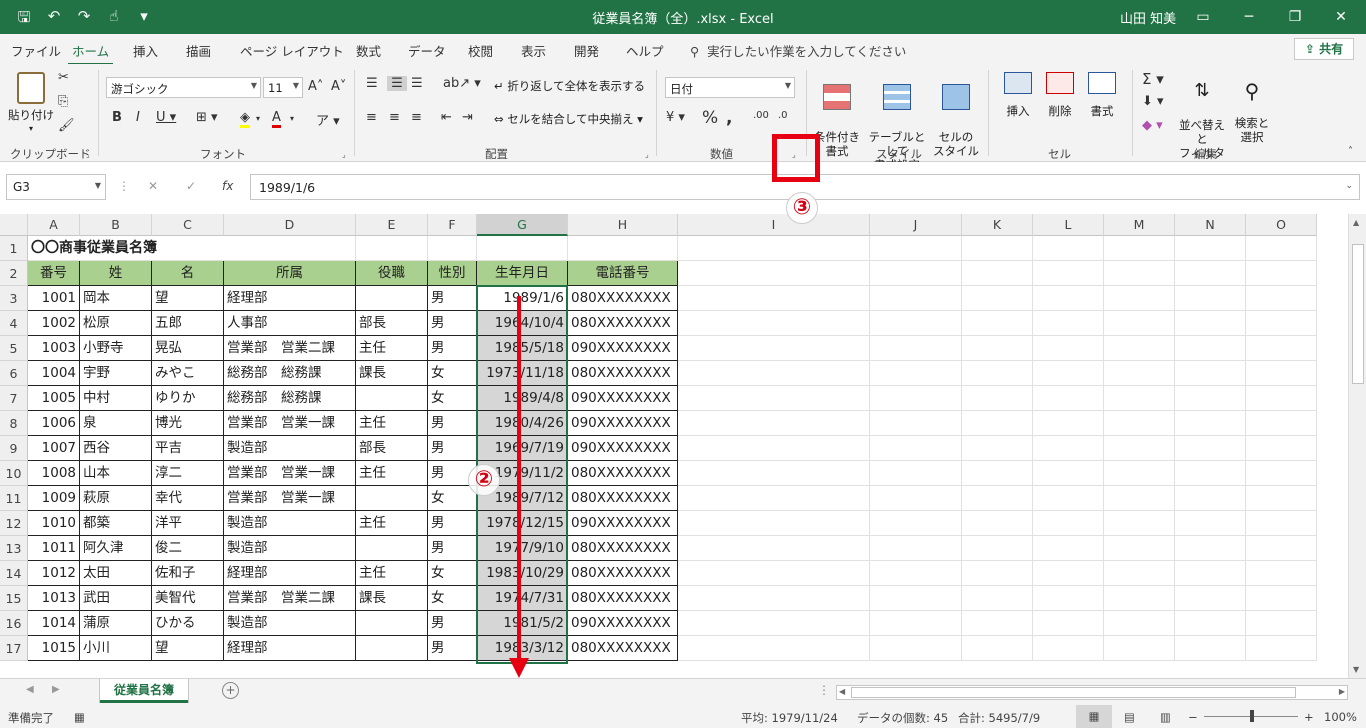 The width and height of the screenshot is (1366, 728). I want to click on maximize-button: ❐, so click(1295, 17).